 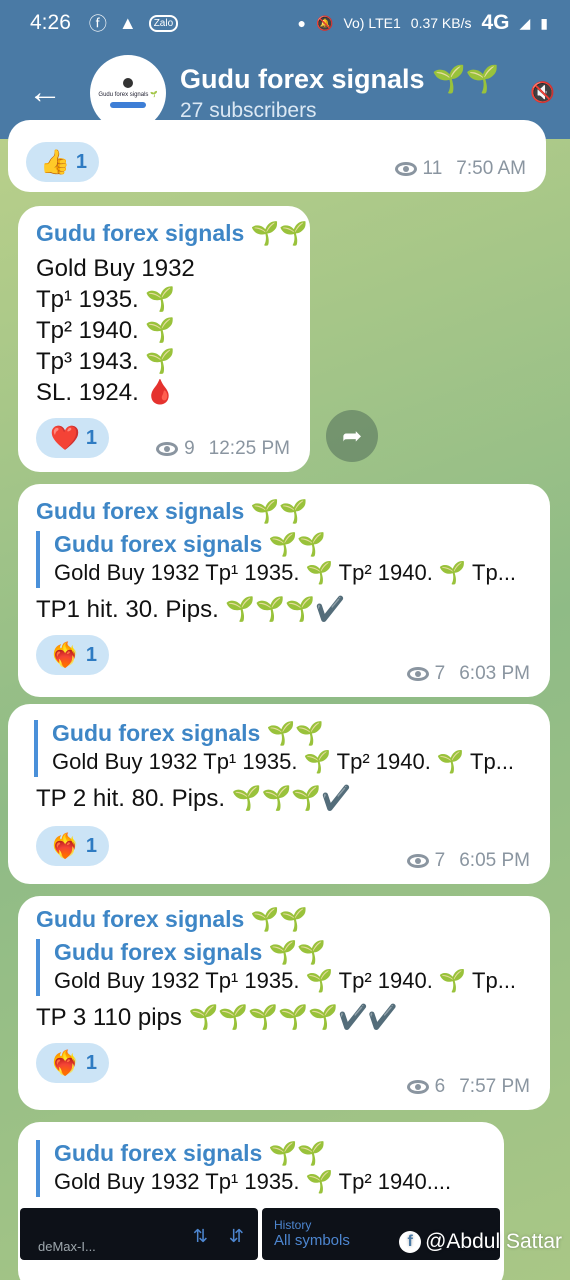 I want to click on message-time: 7:57 PM, so click(x=494, y=1086).